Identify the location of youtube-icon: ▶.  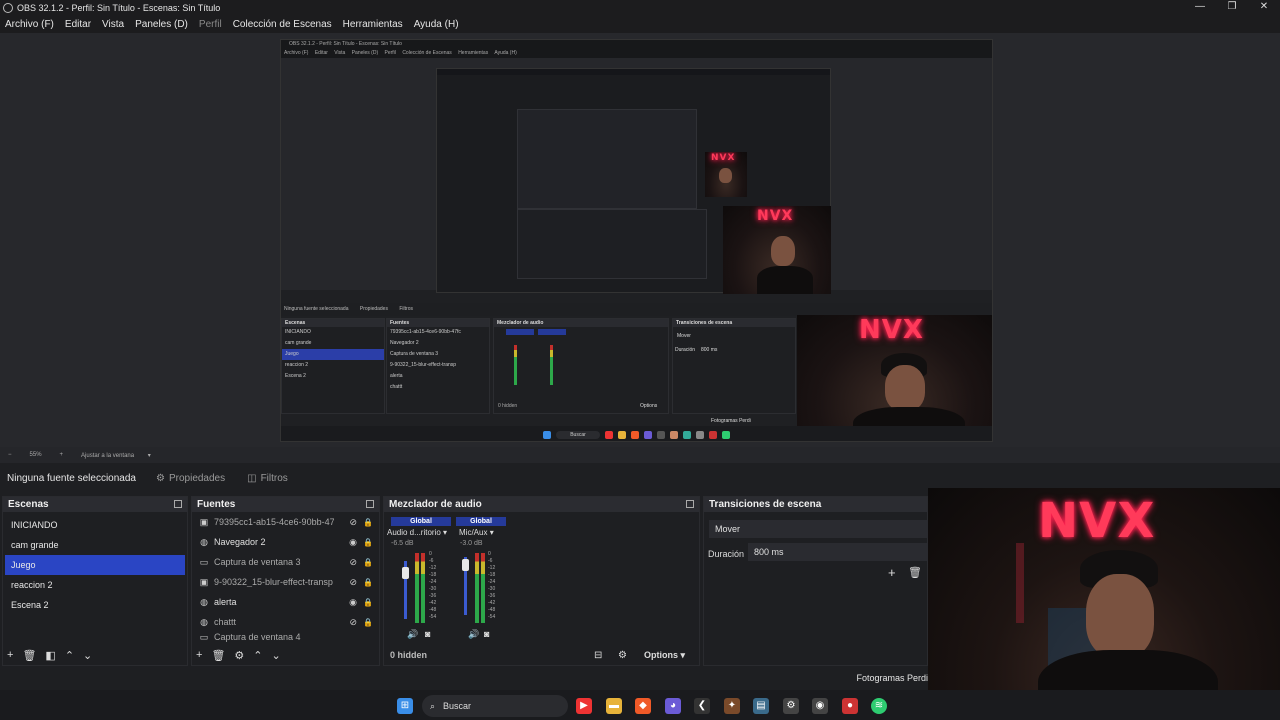
(584, 706).